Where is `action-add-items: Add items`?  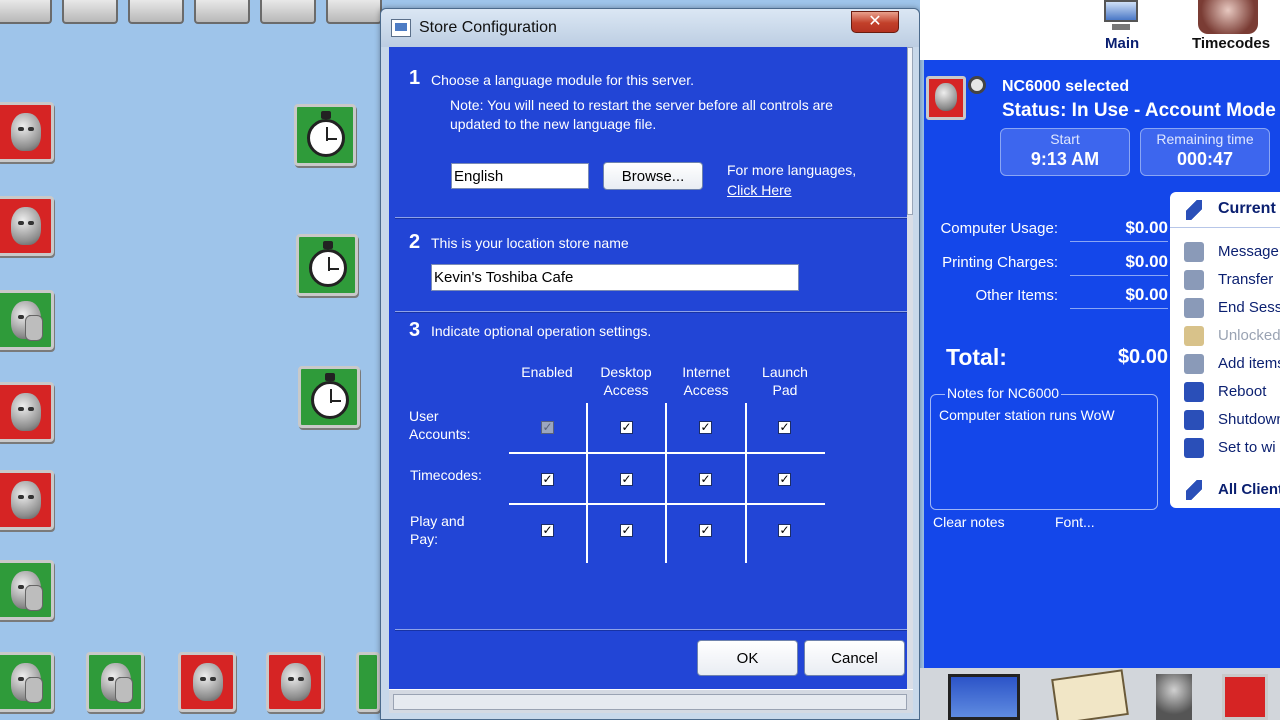
action-add-items: Add items is located at coordinates (1232, 364).